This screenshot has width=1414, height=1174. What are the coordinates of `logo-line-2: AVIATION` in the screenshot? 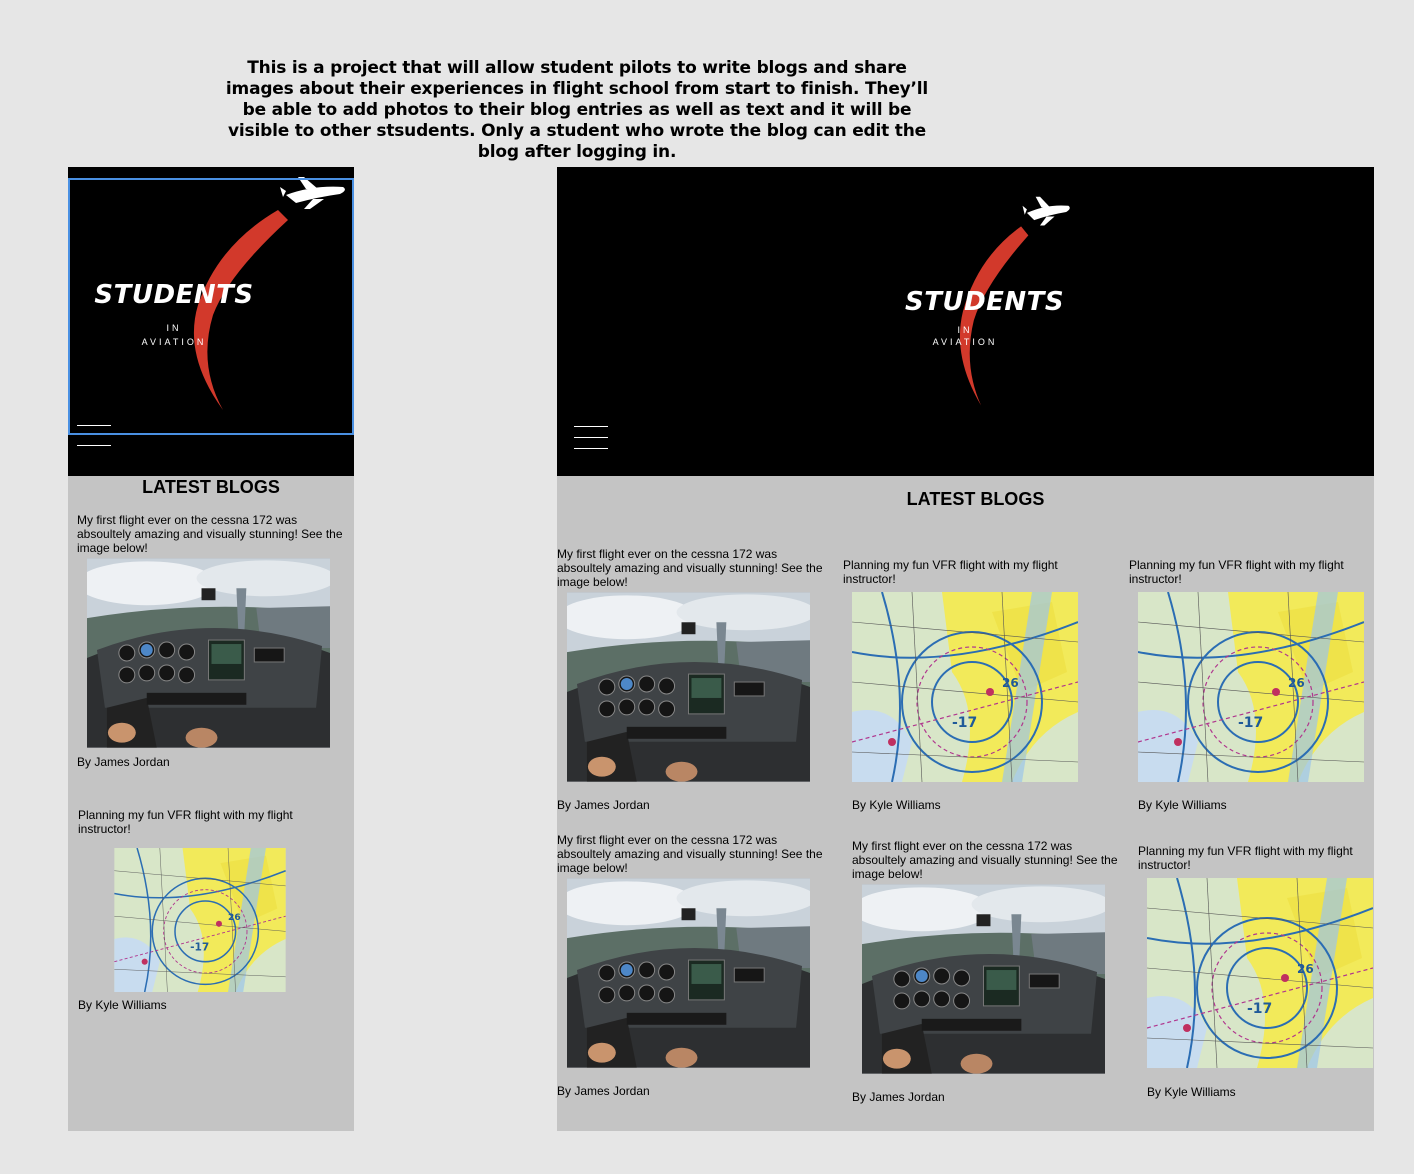 It's located at (965, 342).